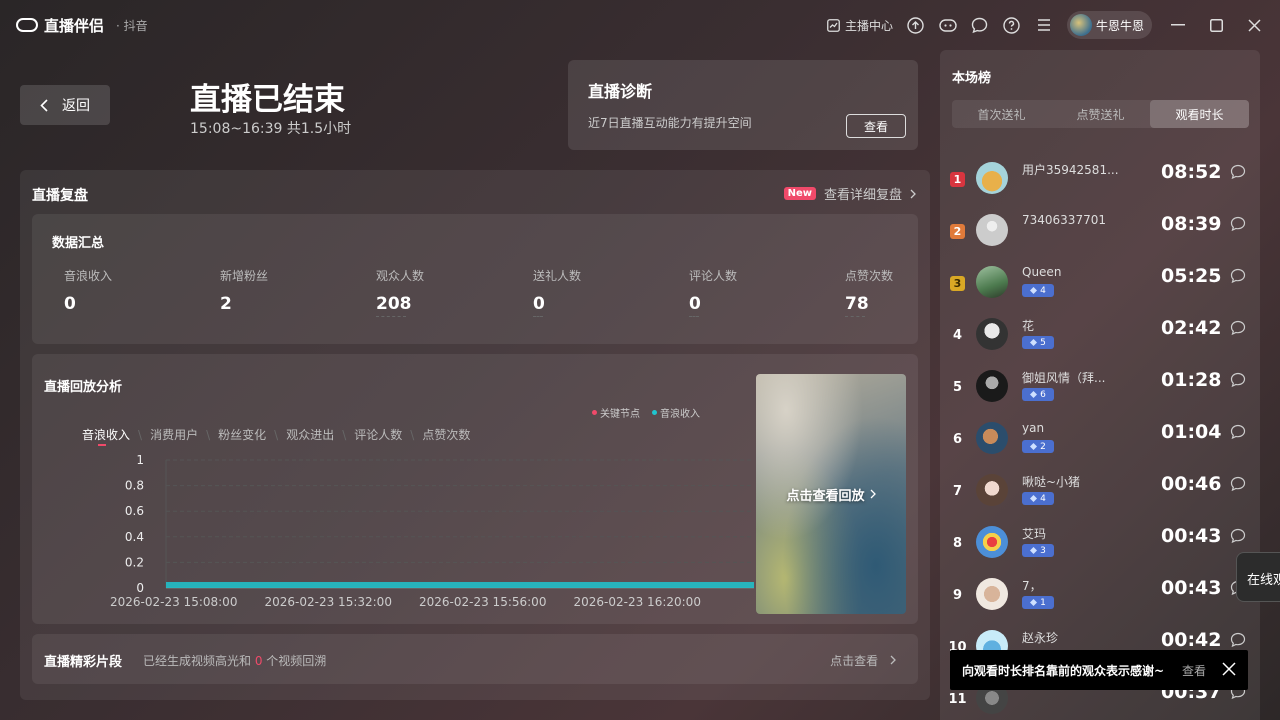  Describe the element at coordinates (82, 25) in the screenshot. I see `app-logo: 直播伴侣 · 抖音` at that location.